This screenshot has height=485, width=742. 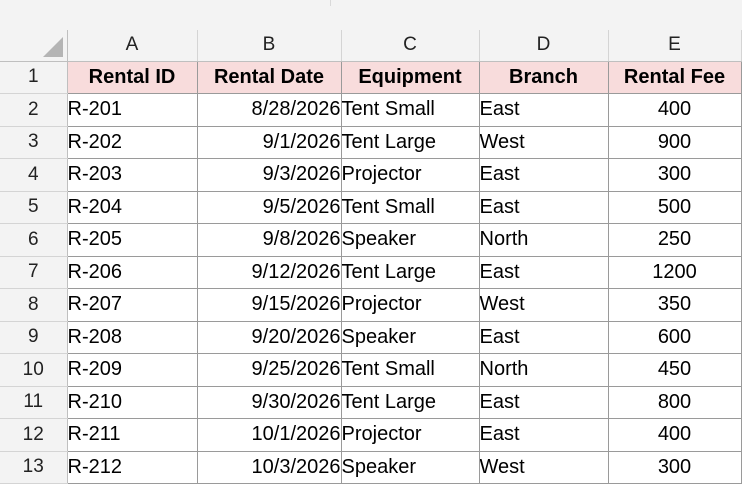 What do you see at coordinates (269, 402) in the screenshot?
I see `cell-rental-date: 9/30/2026` at bounding box center [269, 402].